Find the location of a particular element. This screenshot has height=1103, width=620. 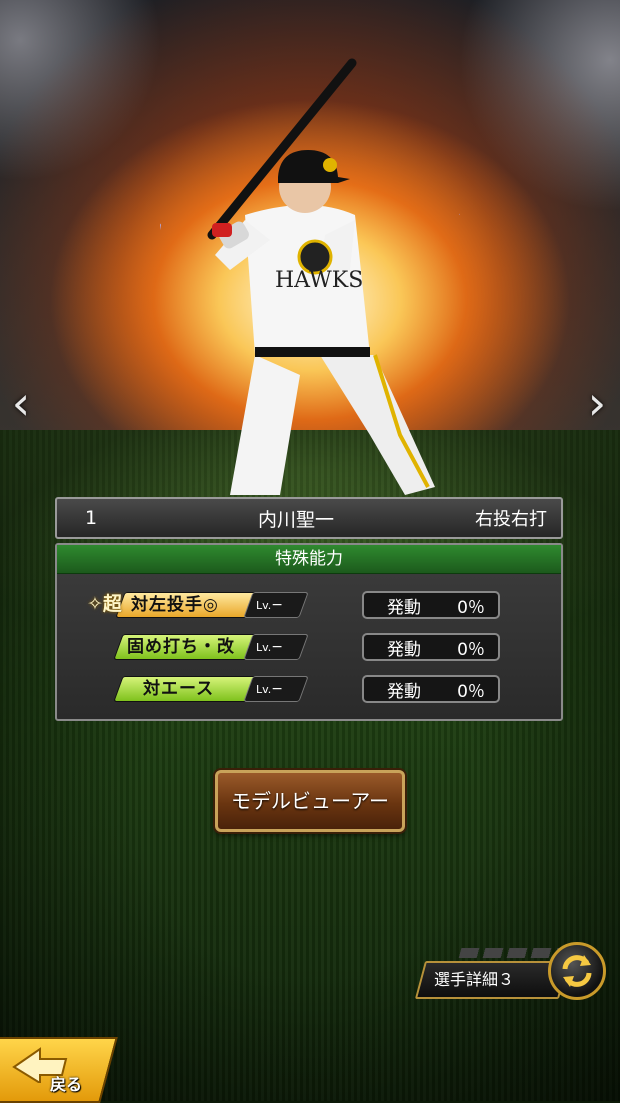

player-number: 1 is located at coordinates (91, 518).